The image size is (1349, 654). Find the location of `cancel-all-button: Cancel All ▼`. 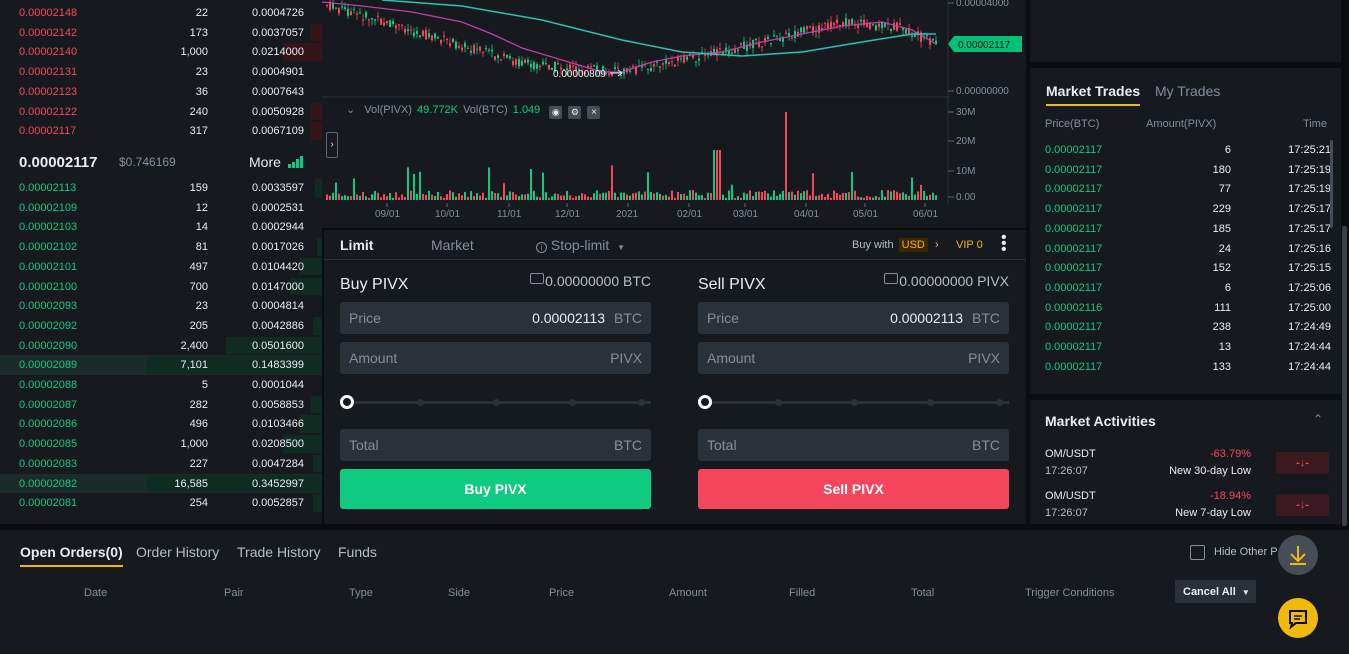

cancel-all-button: Cancel All ▼ is located at coordinates (1215, 591).